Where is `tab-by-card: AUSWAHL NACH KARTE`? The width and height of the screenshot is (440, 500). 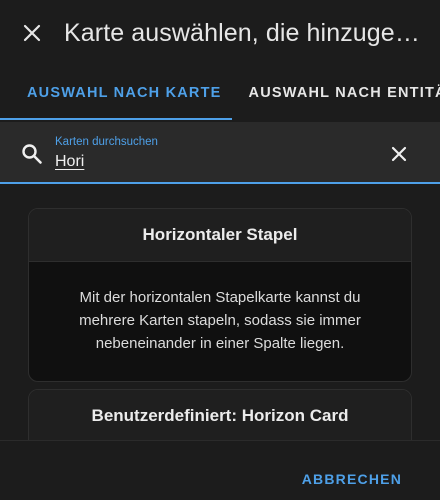
tab-by-card: AUSWAHL NACH KARTE is located at coordinates (116, 93).